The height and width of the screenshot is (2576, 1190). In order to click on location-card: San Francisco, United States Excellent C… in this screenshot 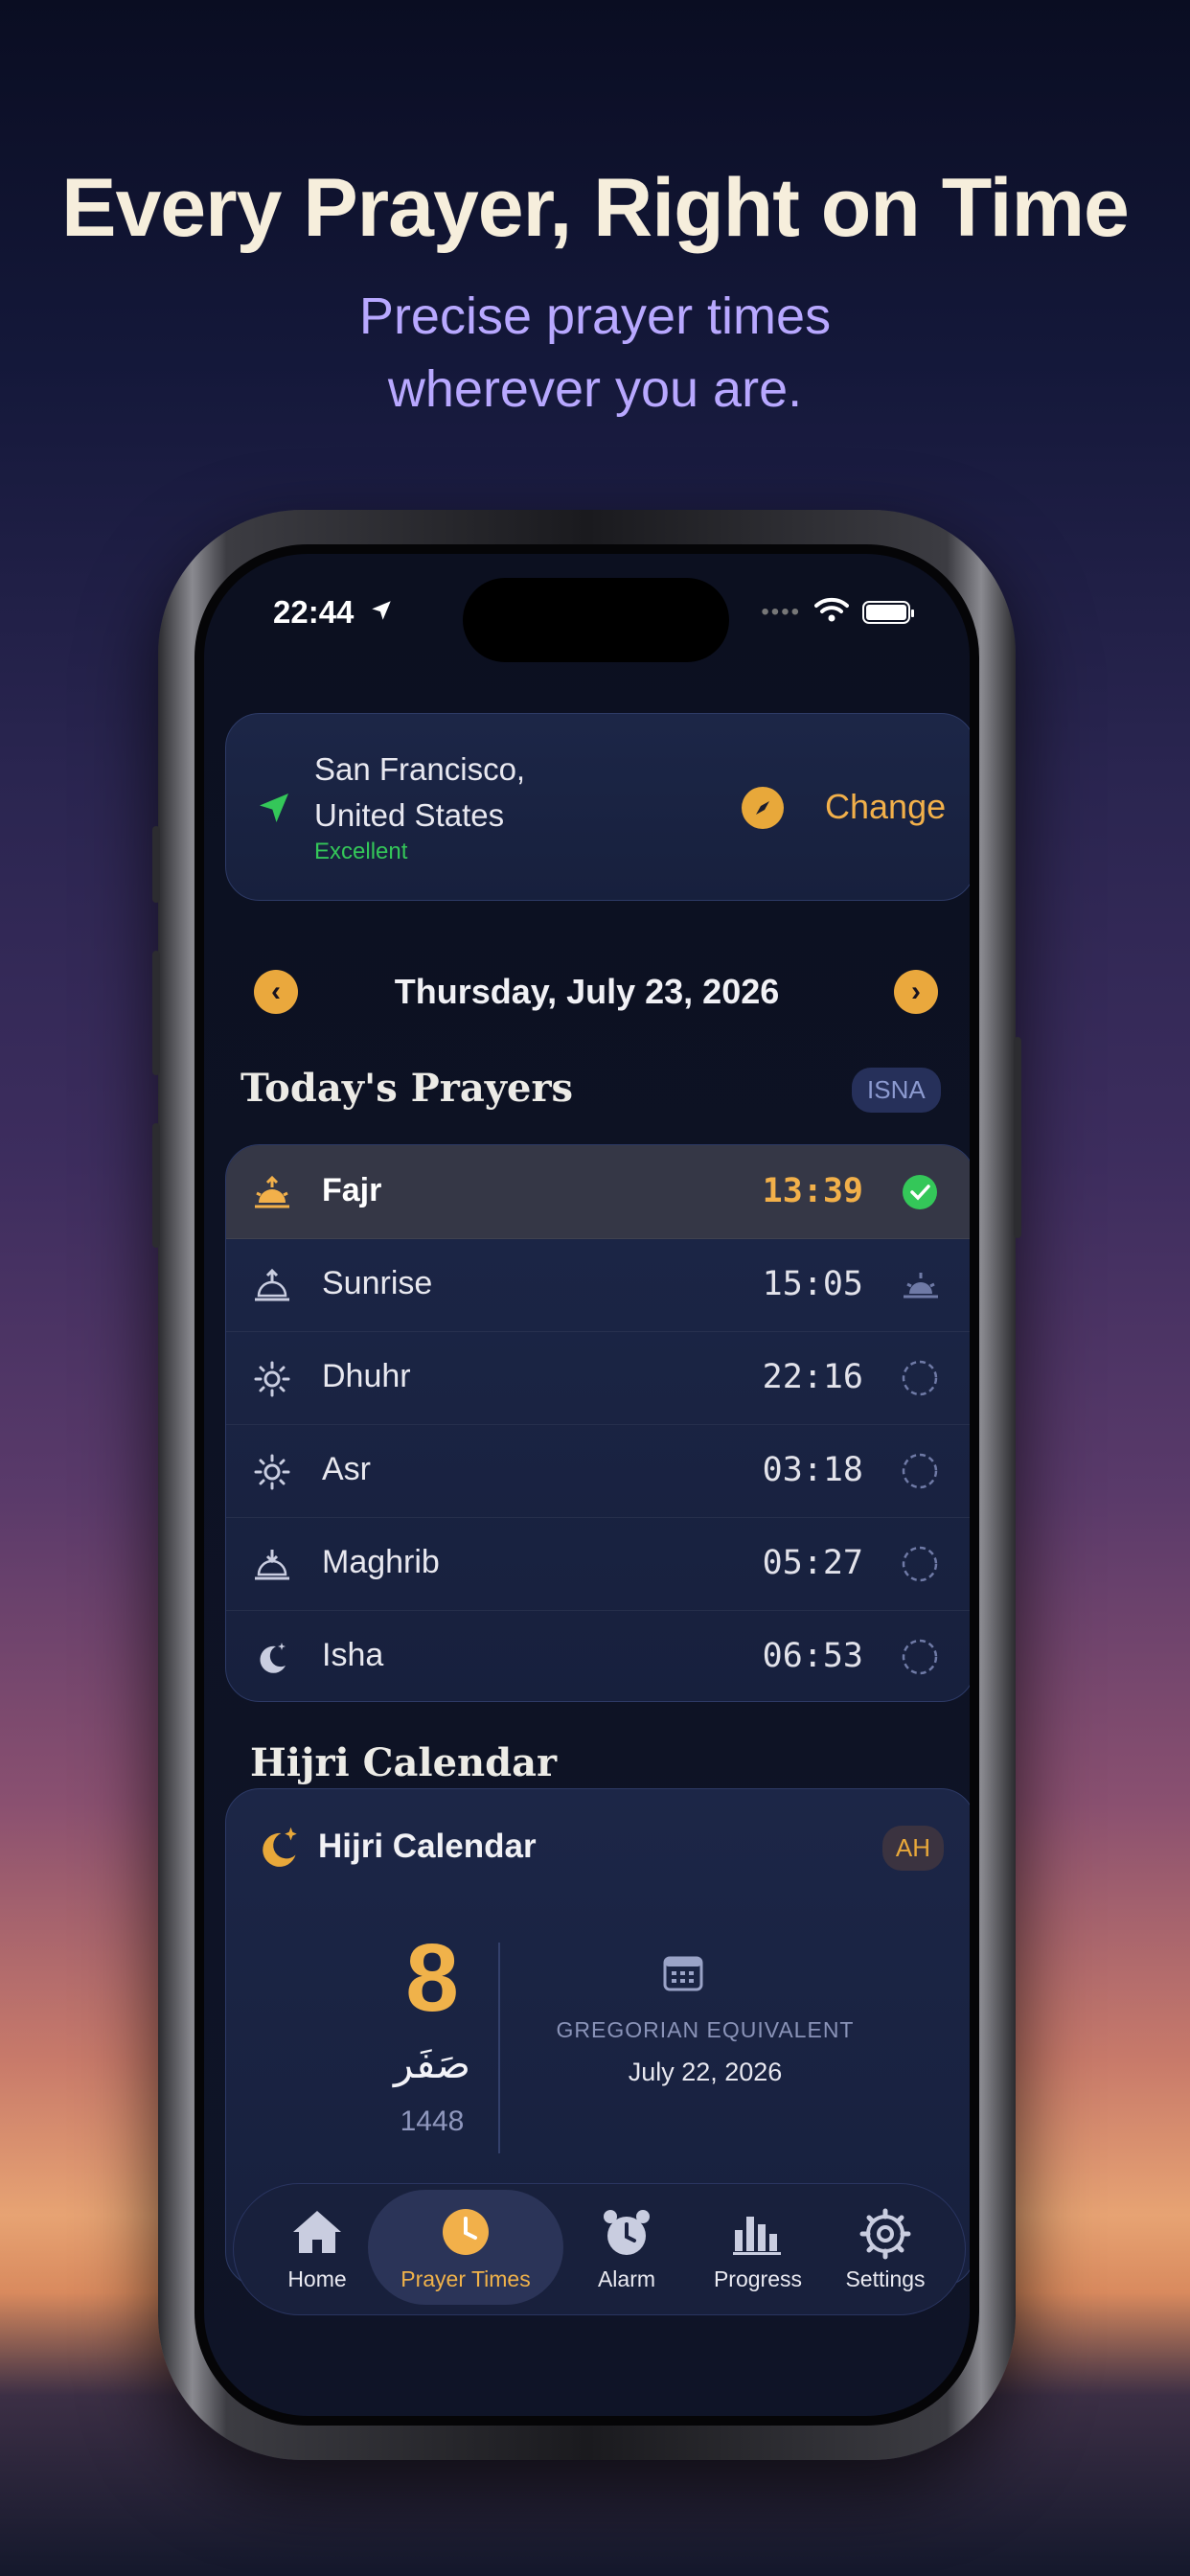, I will do `click(598, 807)`.